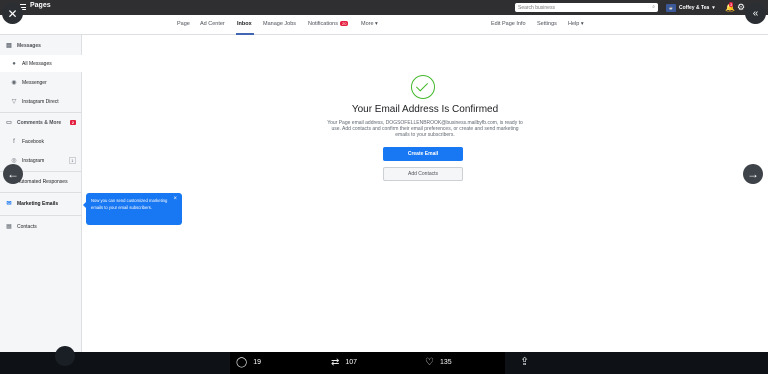  I want to click on sidebar-label: Instagram Direct, so click(40, 101).